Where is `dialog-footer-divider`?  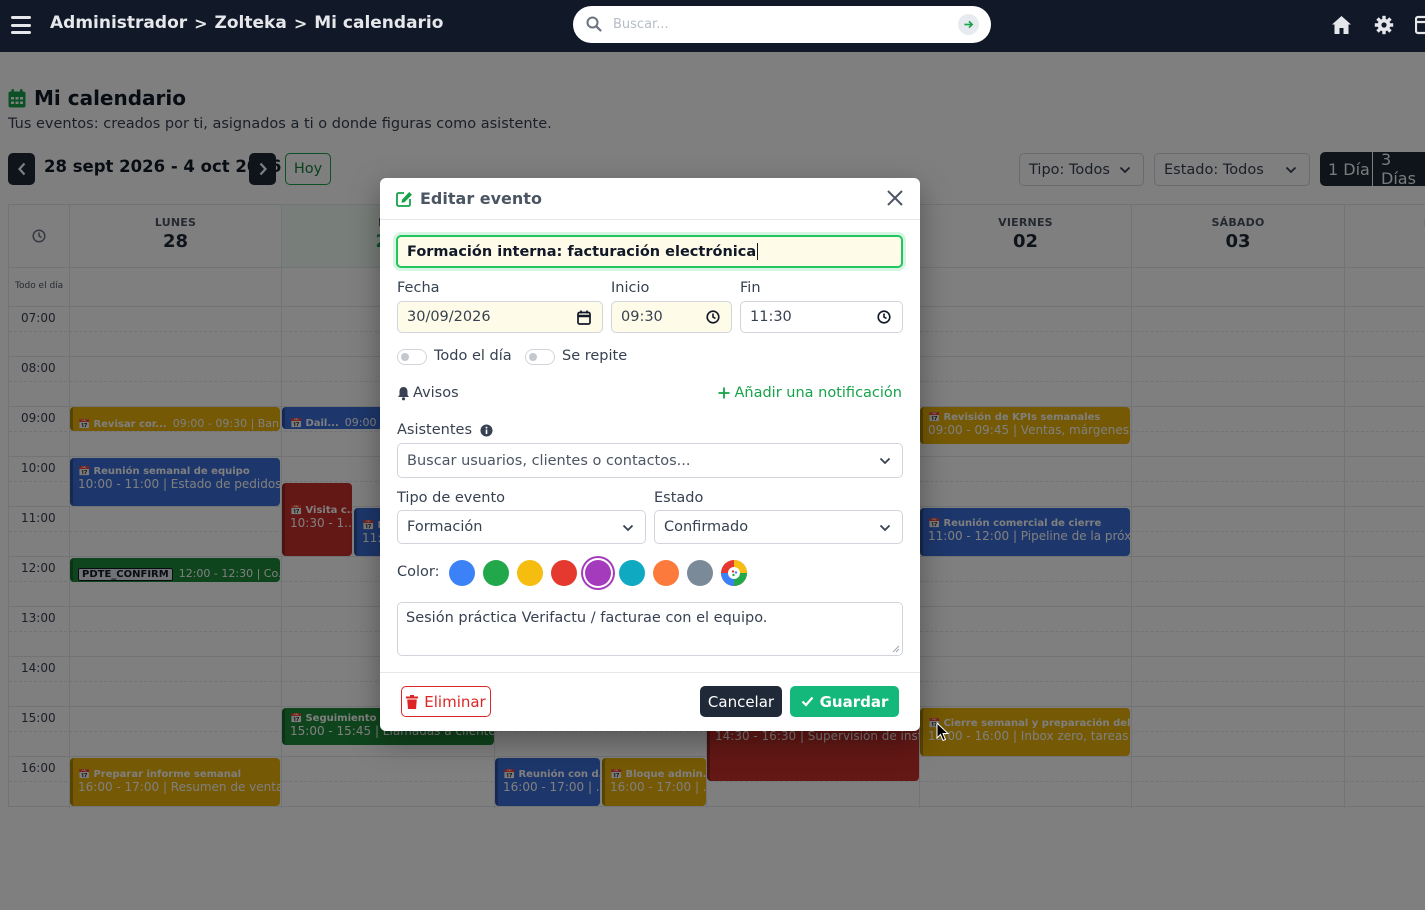 dialog-footer-divider is located at coordinates (650, 672).